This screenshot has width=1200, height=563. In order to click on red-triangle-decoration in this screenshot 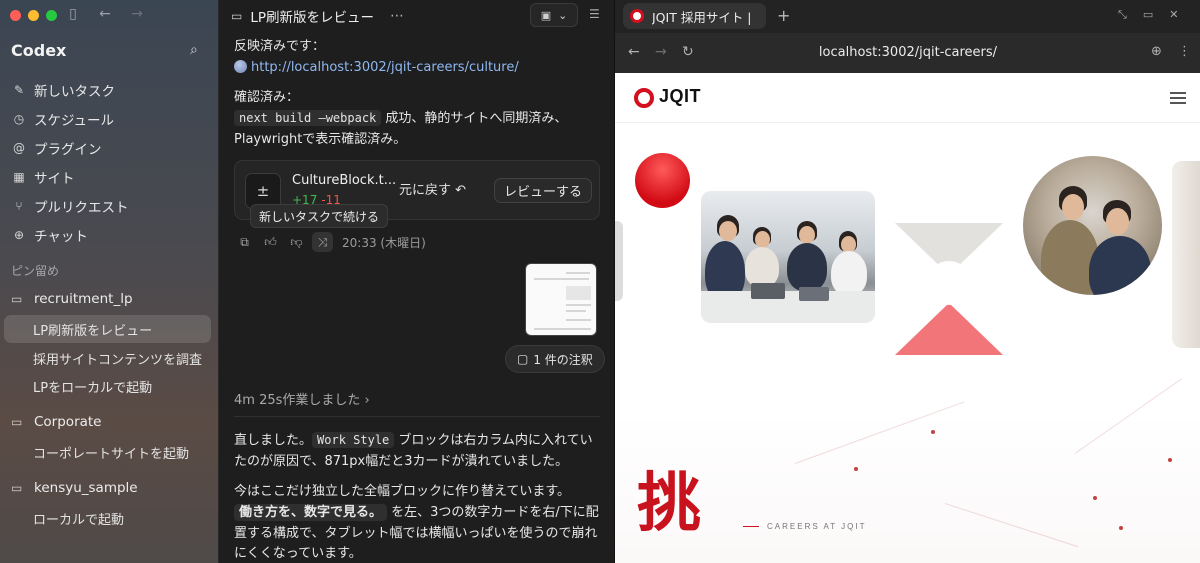, I will do `click(949, 329)`.